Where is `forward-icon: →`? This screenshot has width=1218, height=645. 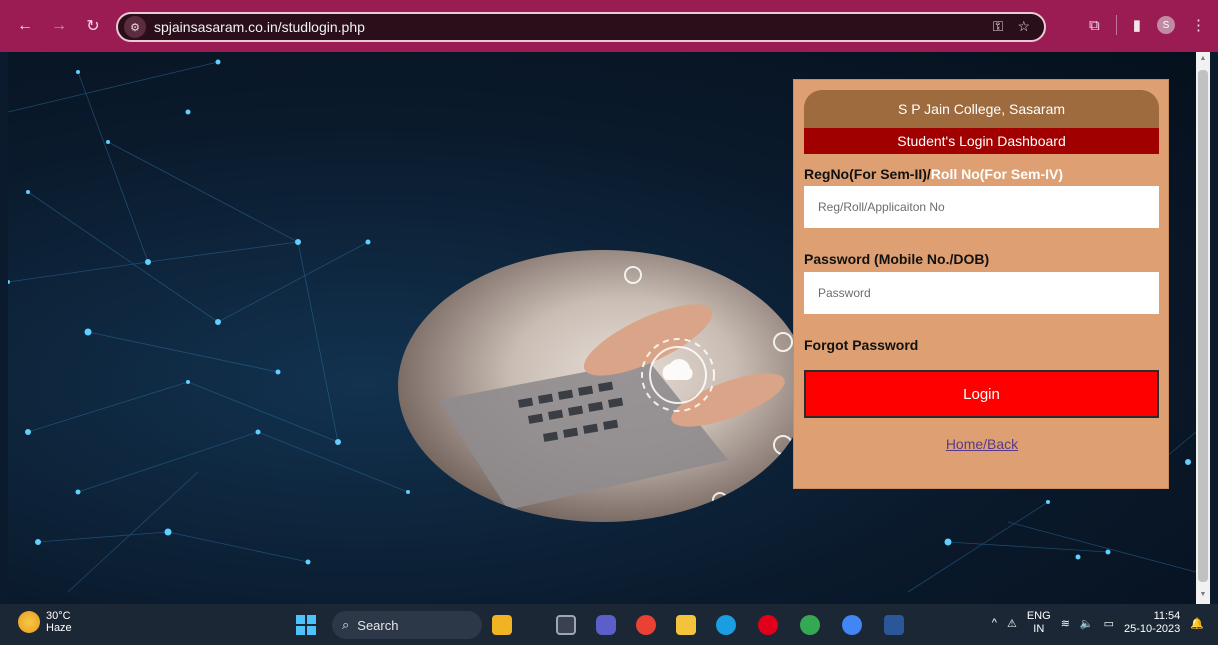
forward-icon: → is located at coordinates (59, 26).